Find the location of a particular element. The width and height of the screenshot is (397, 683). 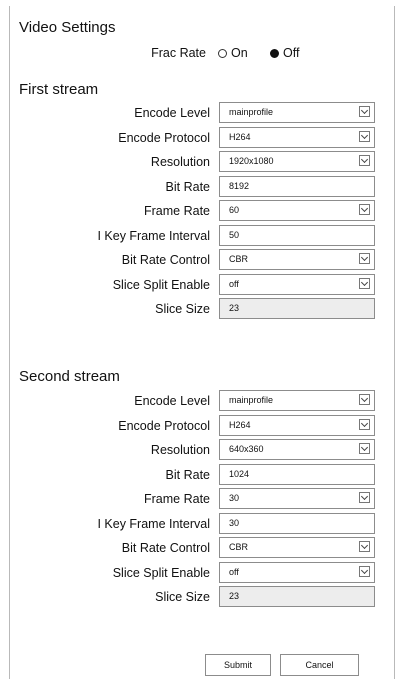

bit-rate-input: 1024 is located at coordinates (297, 474).